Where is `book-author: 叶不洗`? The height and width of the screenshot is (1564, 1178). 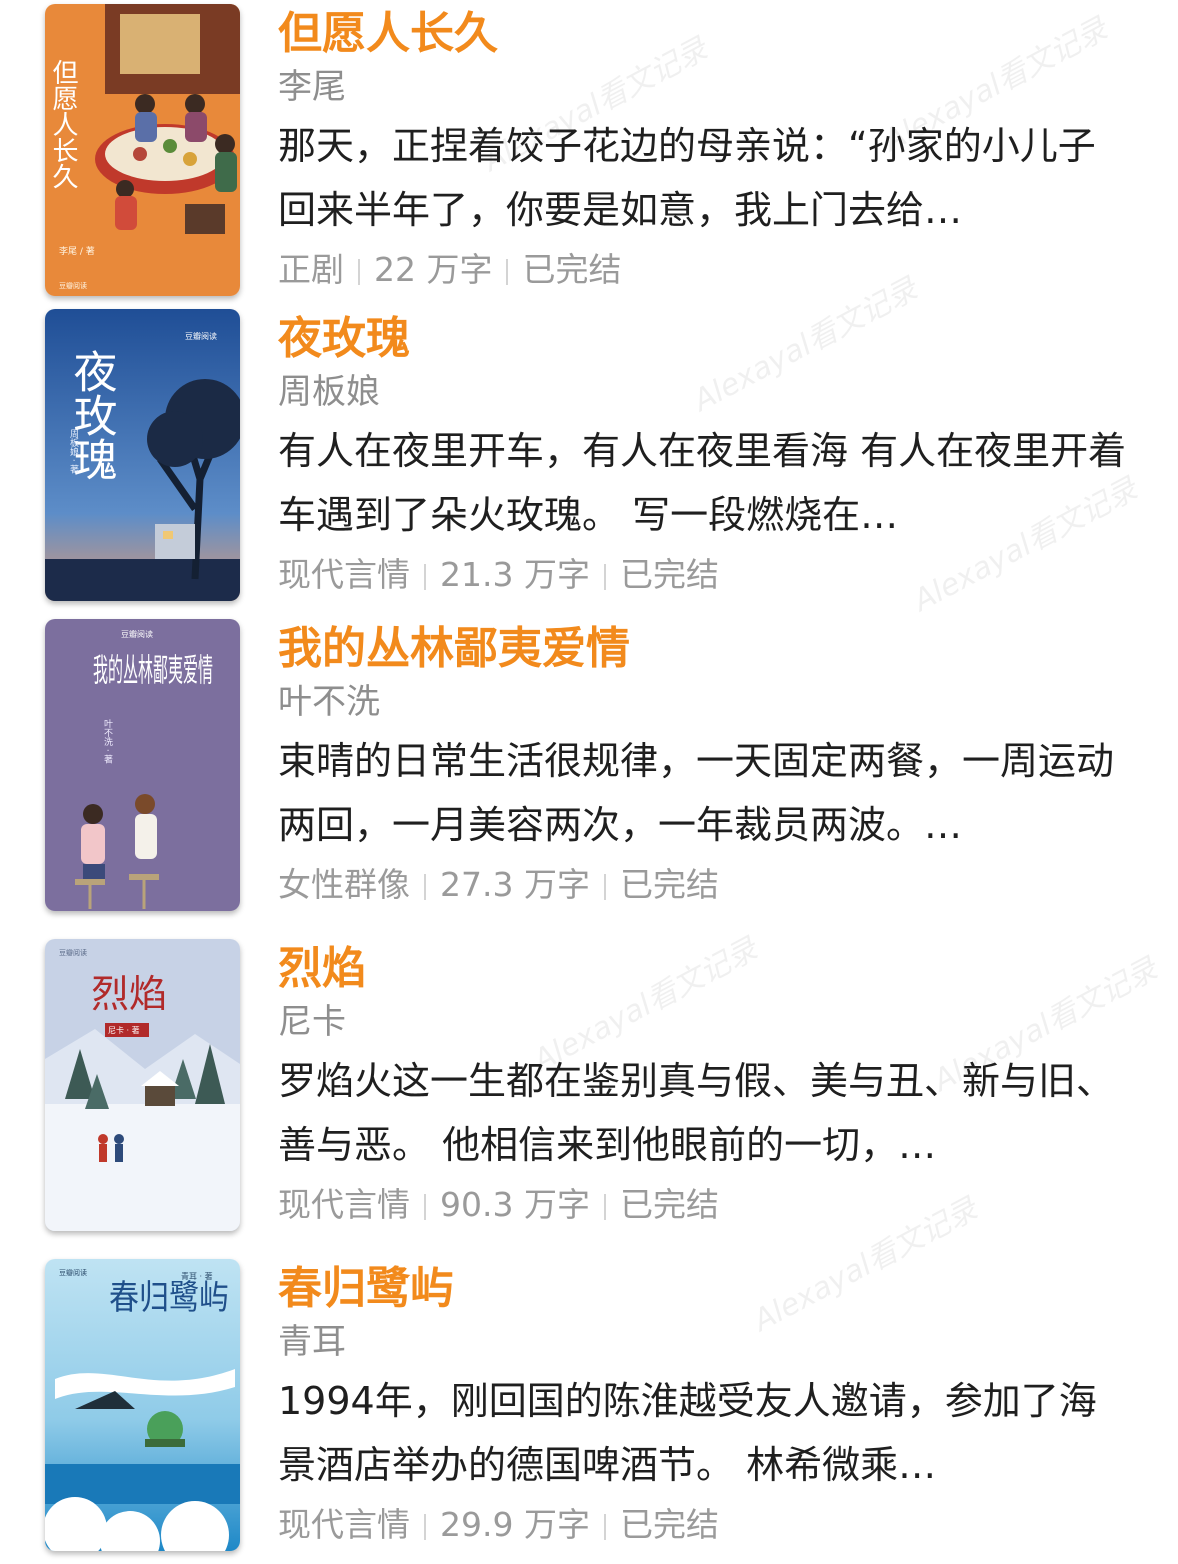 book-author: 叶不洗 is located at coordinates (708, 702).